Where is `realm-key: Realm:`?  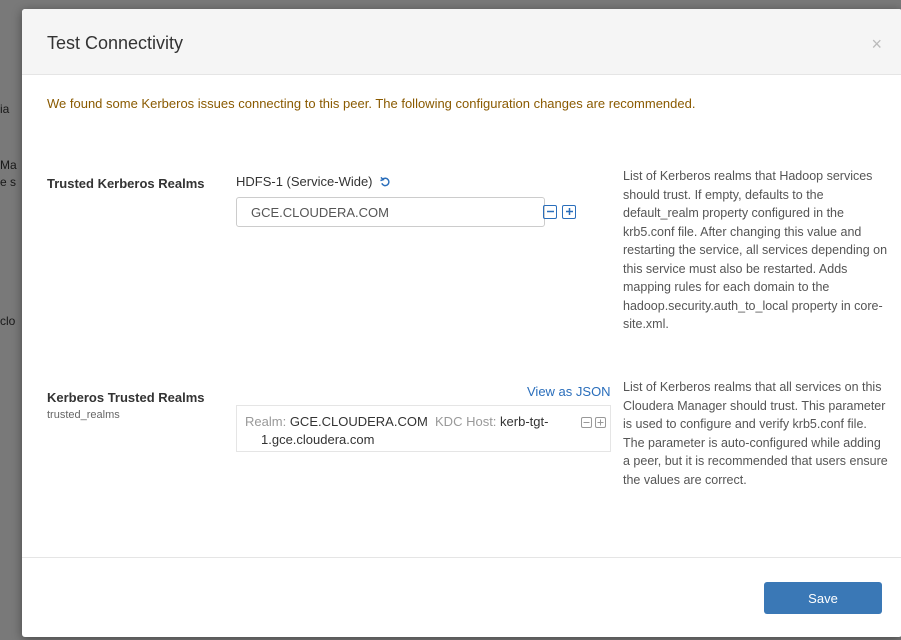 realm-key: Realm: is located at coordinates (266, 421).